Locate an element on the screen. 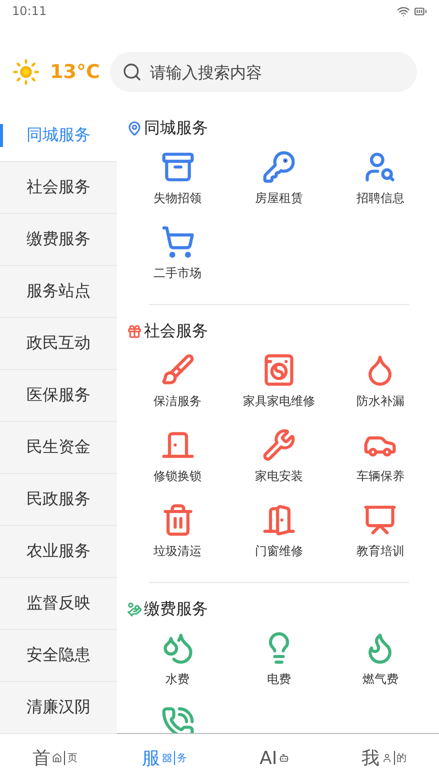  grid-icon is located at coordinates (167, 758).